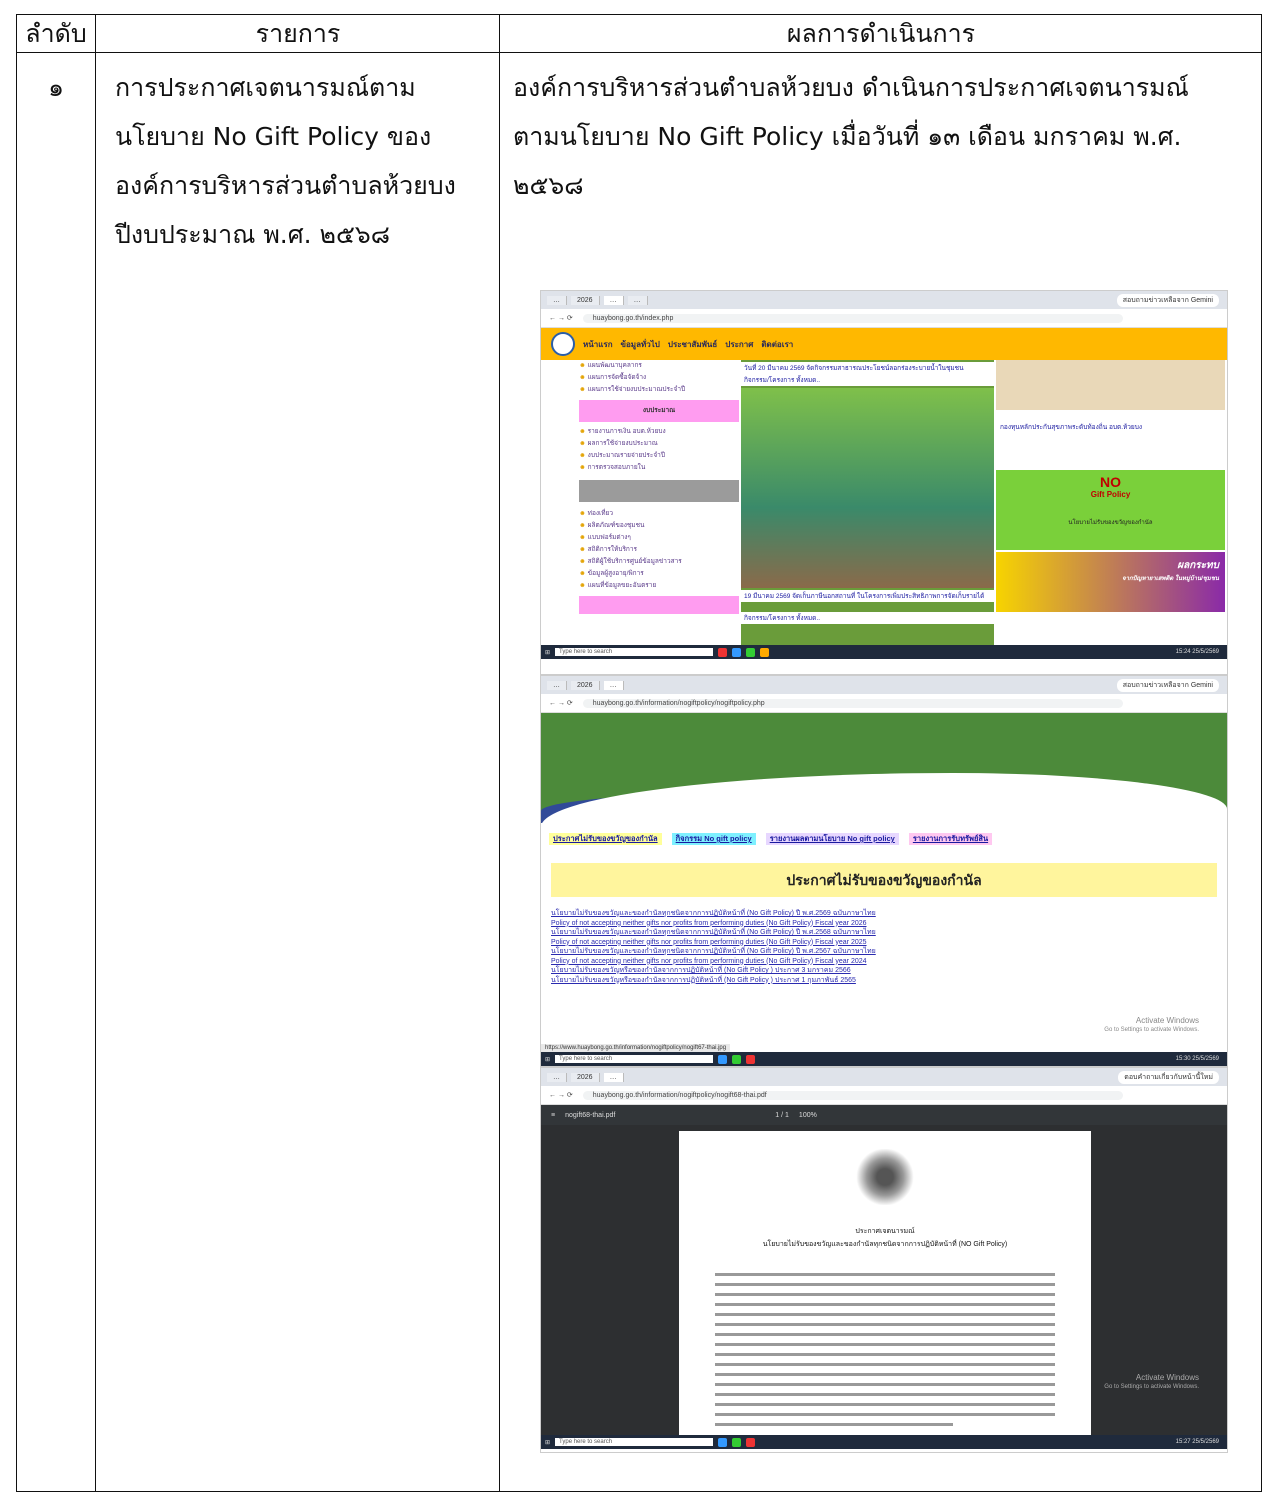 Image resolution: width=1273 pixels, height=1494 pixels. What do you see at coordinates (605, 839) in the screenshot?
I see `nogift-link: ประกาศไม่รับของขวัญของกำนัล` at bounding box center [605, 839].